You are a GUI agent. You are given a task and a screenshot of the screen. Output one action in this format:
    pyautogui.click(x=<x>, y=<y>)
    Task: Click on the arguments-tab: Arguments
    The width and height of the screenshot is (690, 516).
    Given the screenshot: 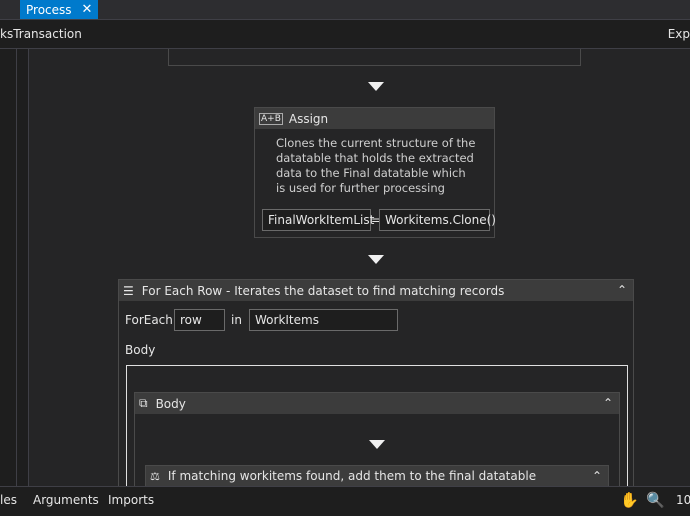 What is the action you would take?
    pyautogui.click(x=66, y=500)
    